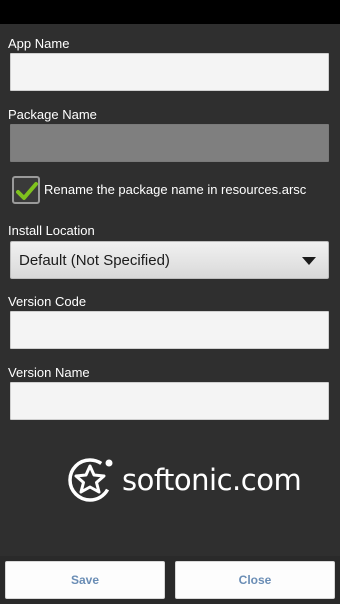  Describe the element at coordinates (169, 143) in the screenshot. I see `package-name-field` at that location.